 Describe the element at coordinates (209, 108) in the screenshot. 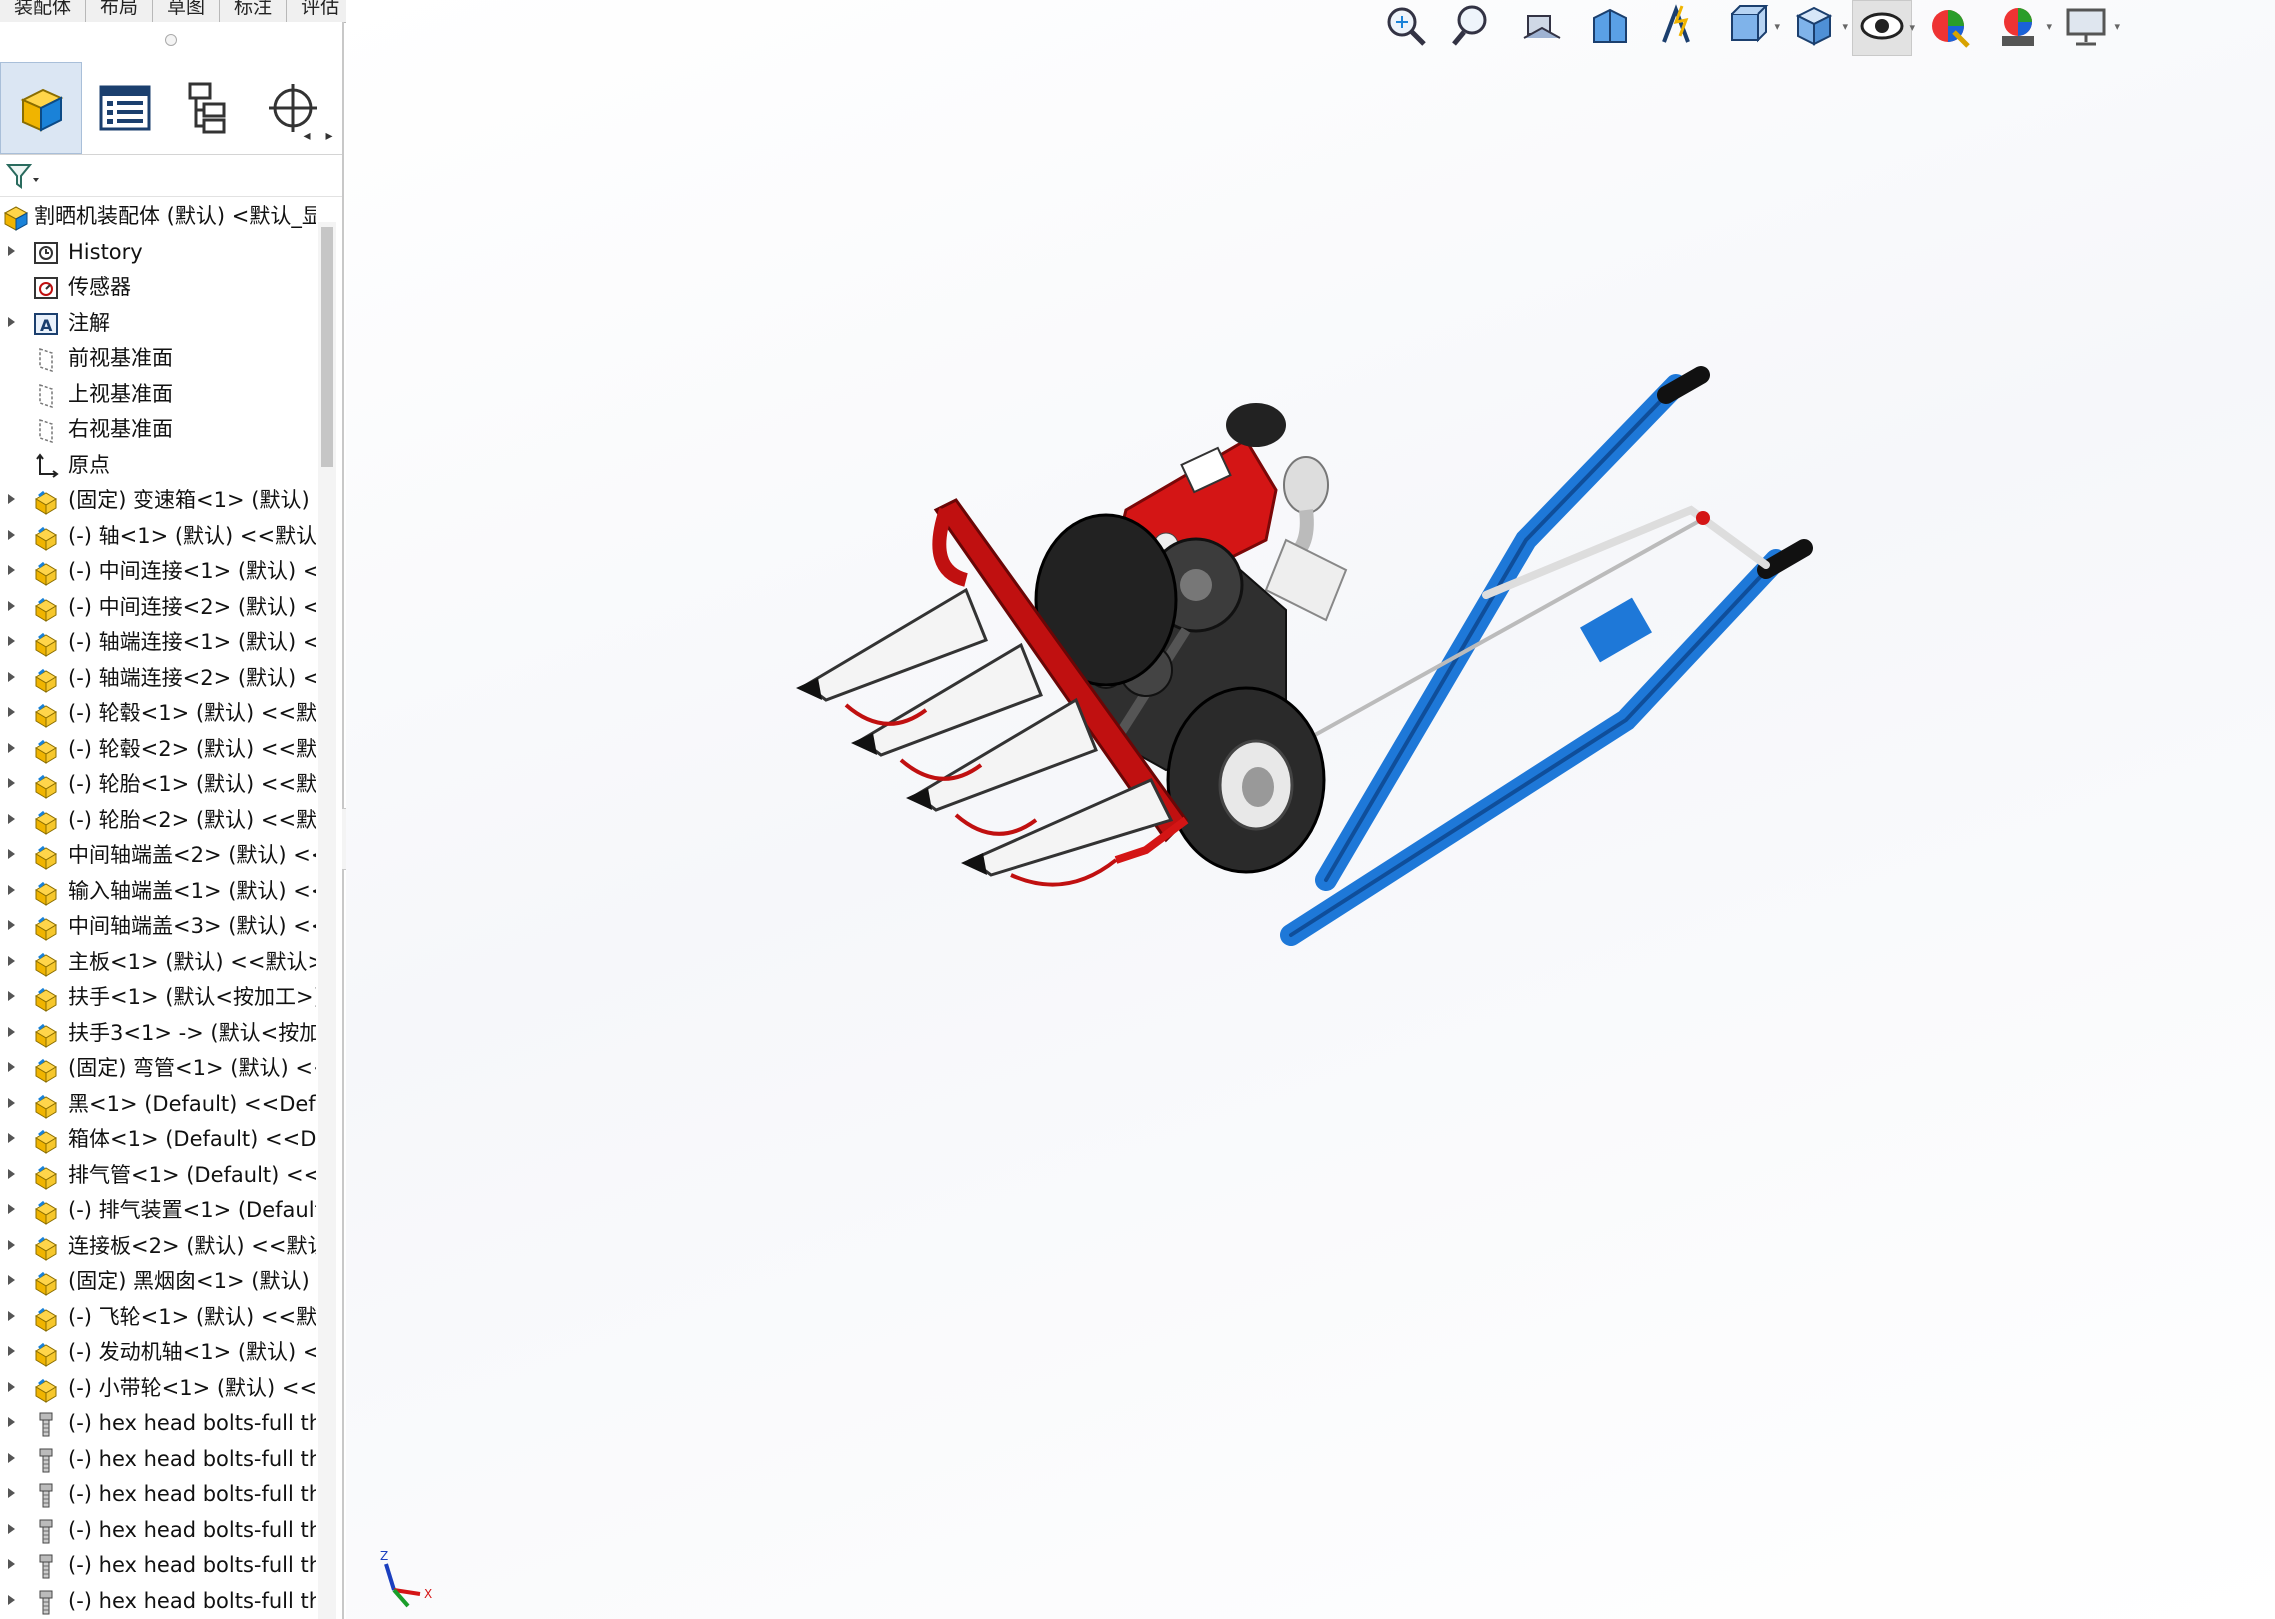

I see `tab-configuration-manager` at that location.